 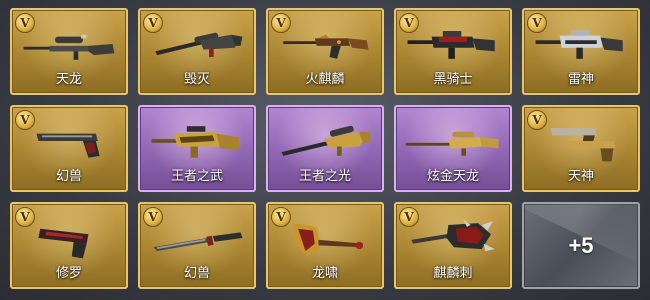 I want to click on weapon-tile: V 麒麟刺, so click(x=453, y=245).